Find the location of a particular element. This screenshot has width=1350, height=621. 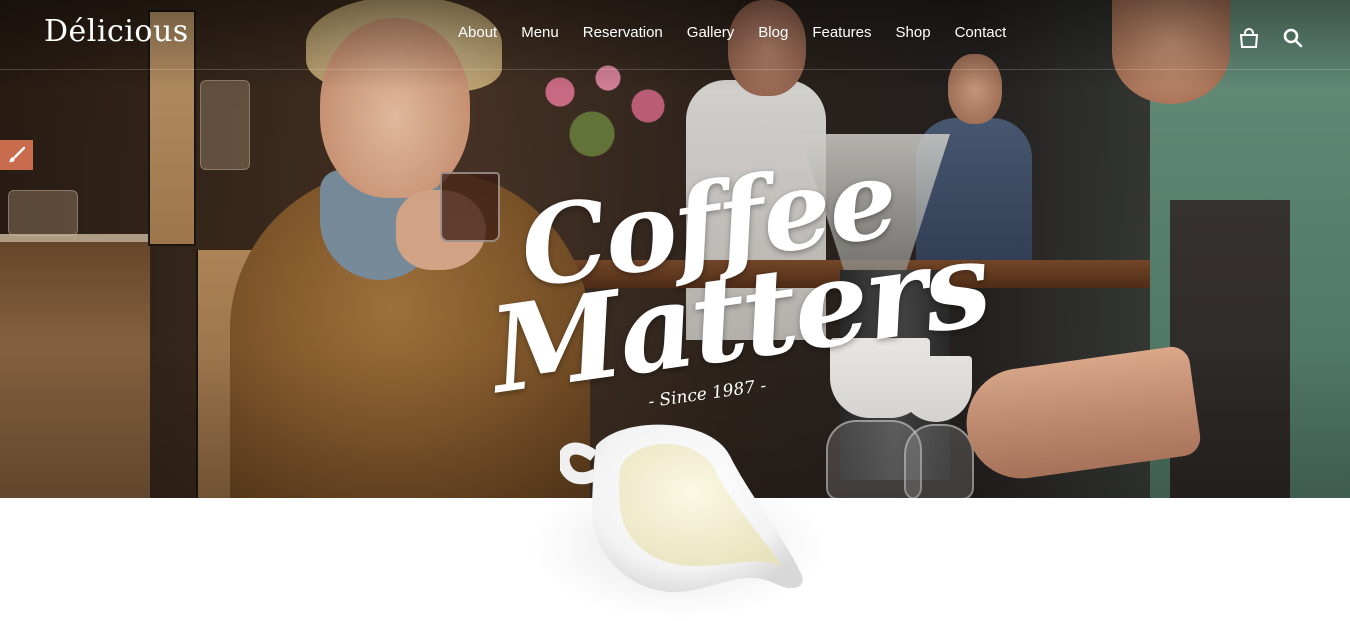

milk-jug-image is located at coordinates (681, 508).